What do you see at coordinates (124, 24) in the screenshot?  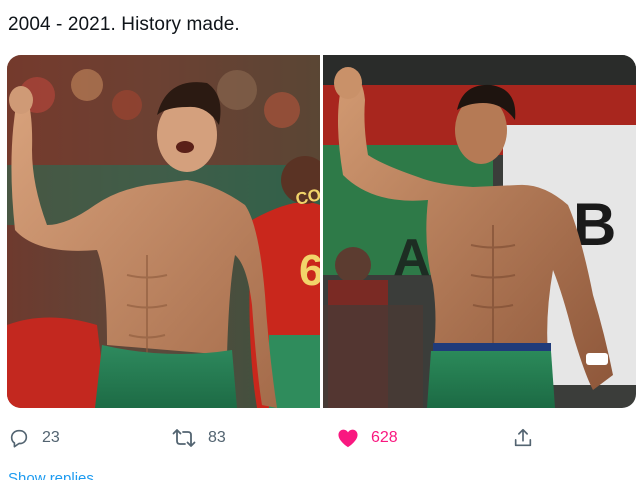 I see `tweet-text: 2004 - 2021. History made.` at bounding box center [124, 24].